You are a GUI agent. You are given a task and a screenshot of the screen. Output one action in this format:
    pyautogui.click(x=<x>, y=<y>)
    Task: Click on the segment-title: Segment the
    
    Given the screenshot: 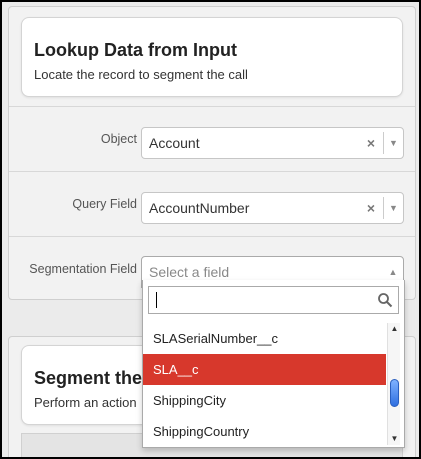 What is the action you would take?
    pyautogui.click(x=88, y=378)
    